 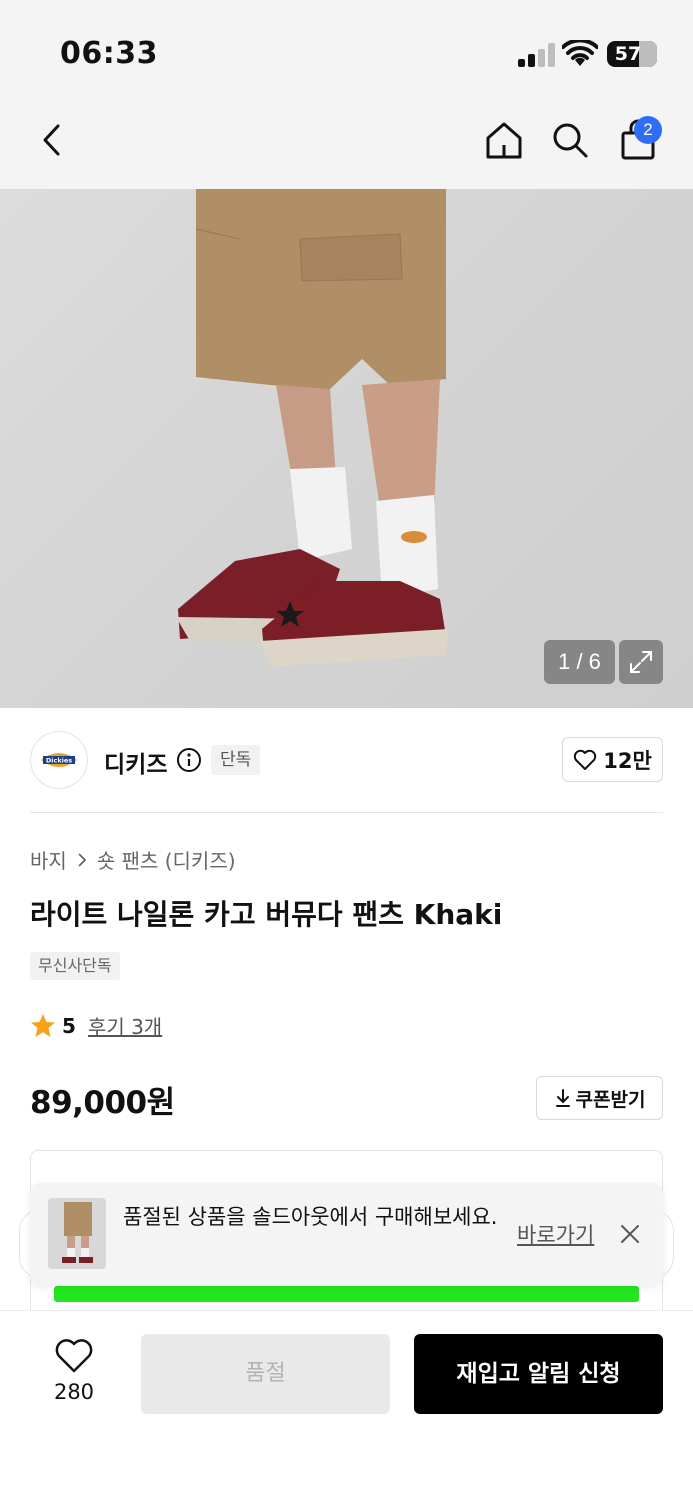 I want to click on exclusive-tag: 단독, so click(x=236, y=760).